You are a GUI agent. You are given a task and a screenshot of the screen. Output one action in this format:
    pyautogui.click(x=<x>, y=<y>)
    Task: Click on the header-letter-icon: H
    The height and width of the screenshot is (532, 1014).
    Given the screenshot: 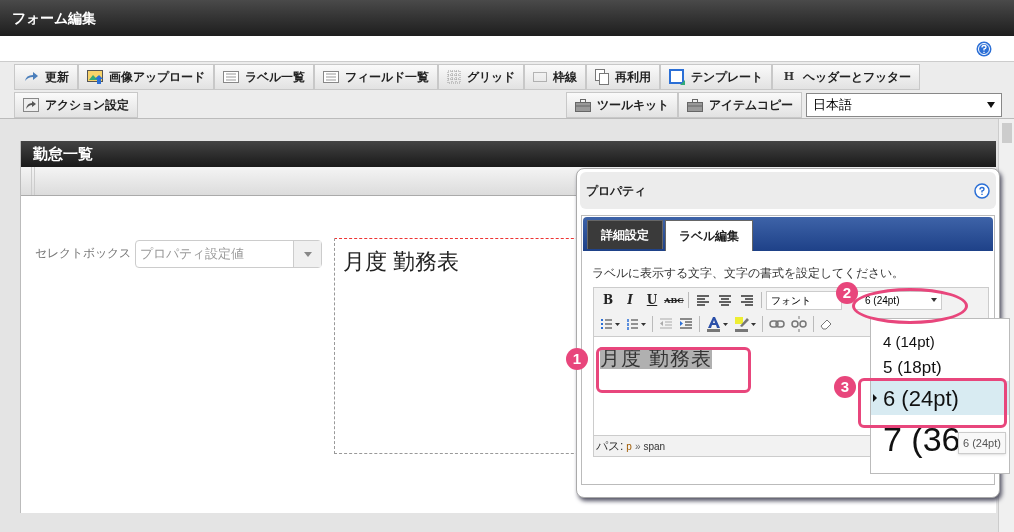 What is the action you would take?
    pyautogui.click(x=789, y=77)
    